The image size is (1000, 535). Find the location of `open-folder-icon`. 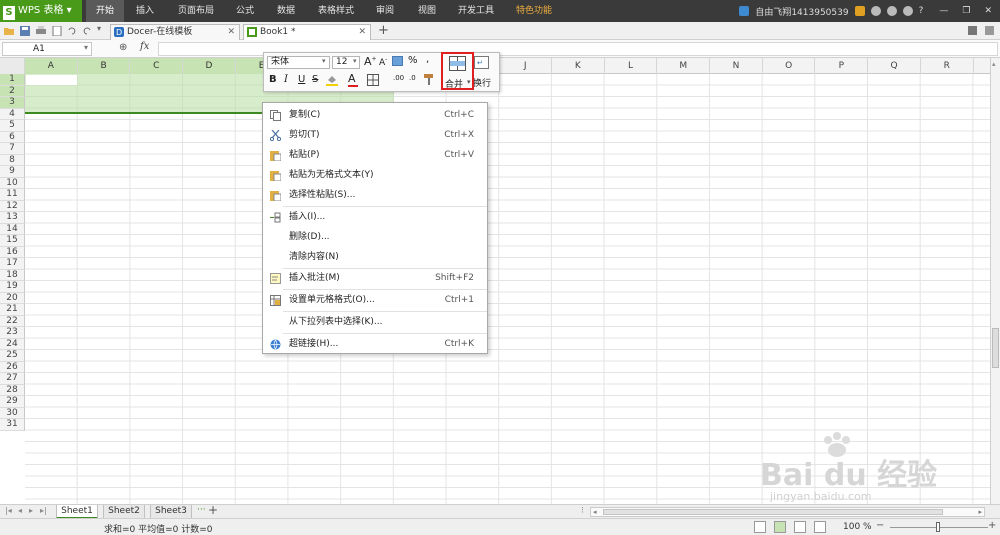

open-folder-icon is located at coordinates (9, 31).